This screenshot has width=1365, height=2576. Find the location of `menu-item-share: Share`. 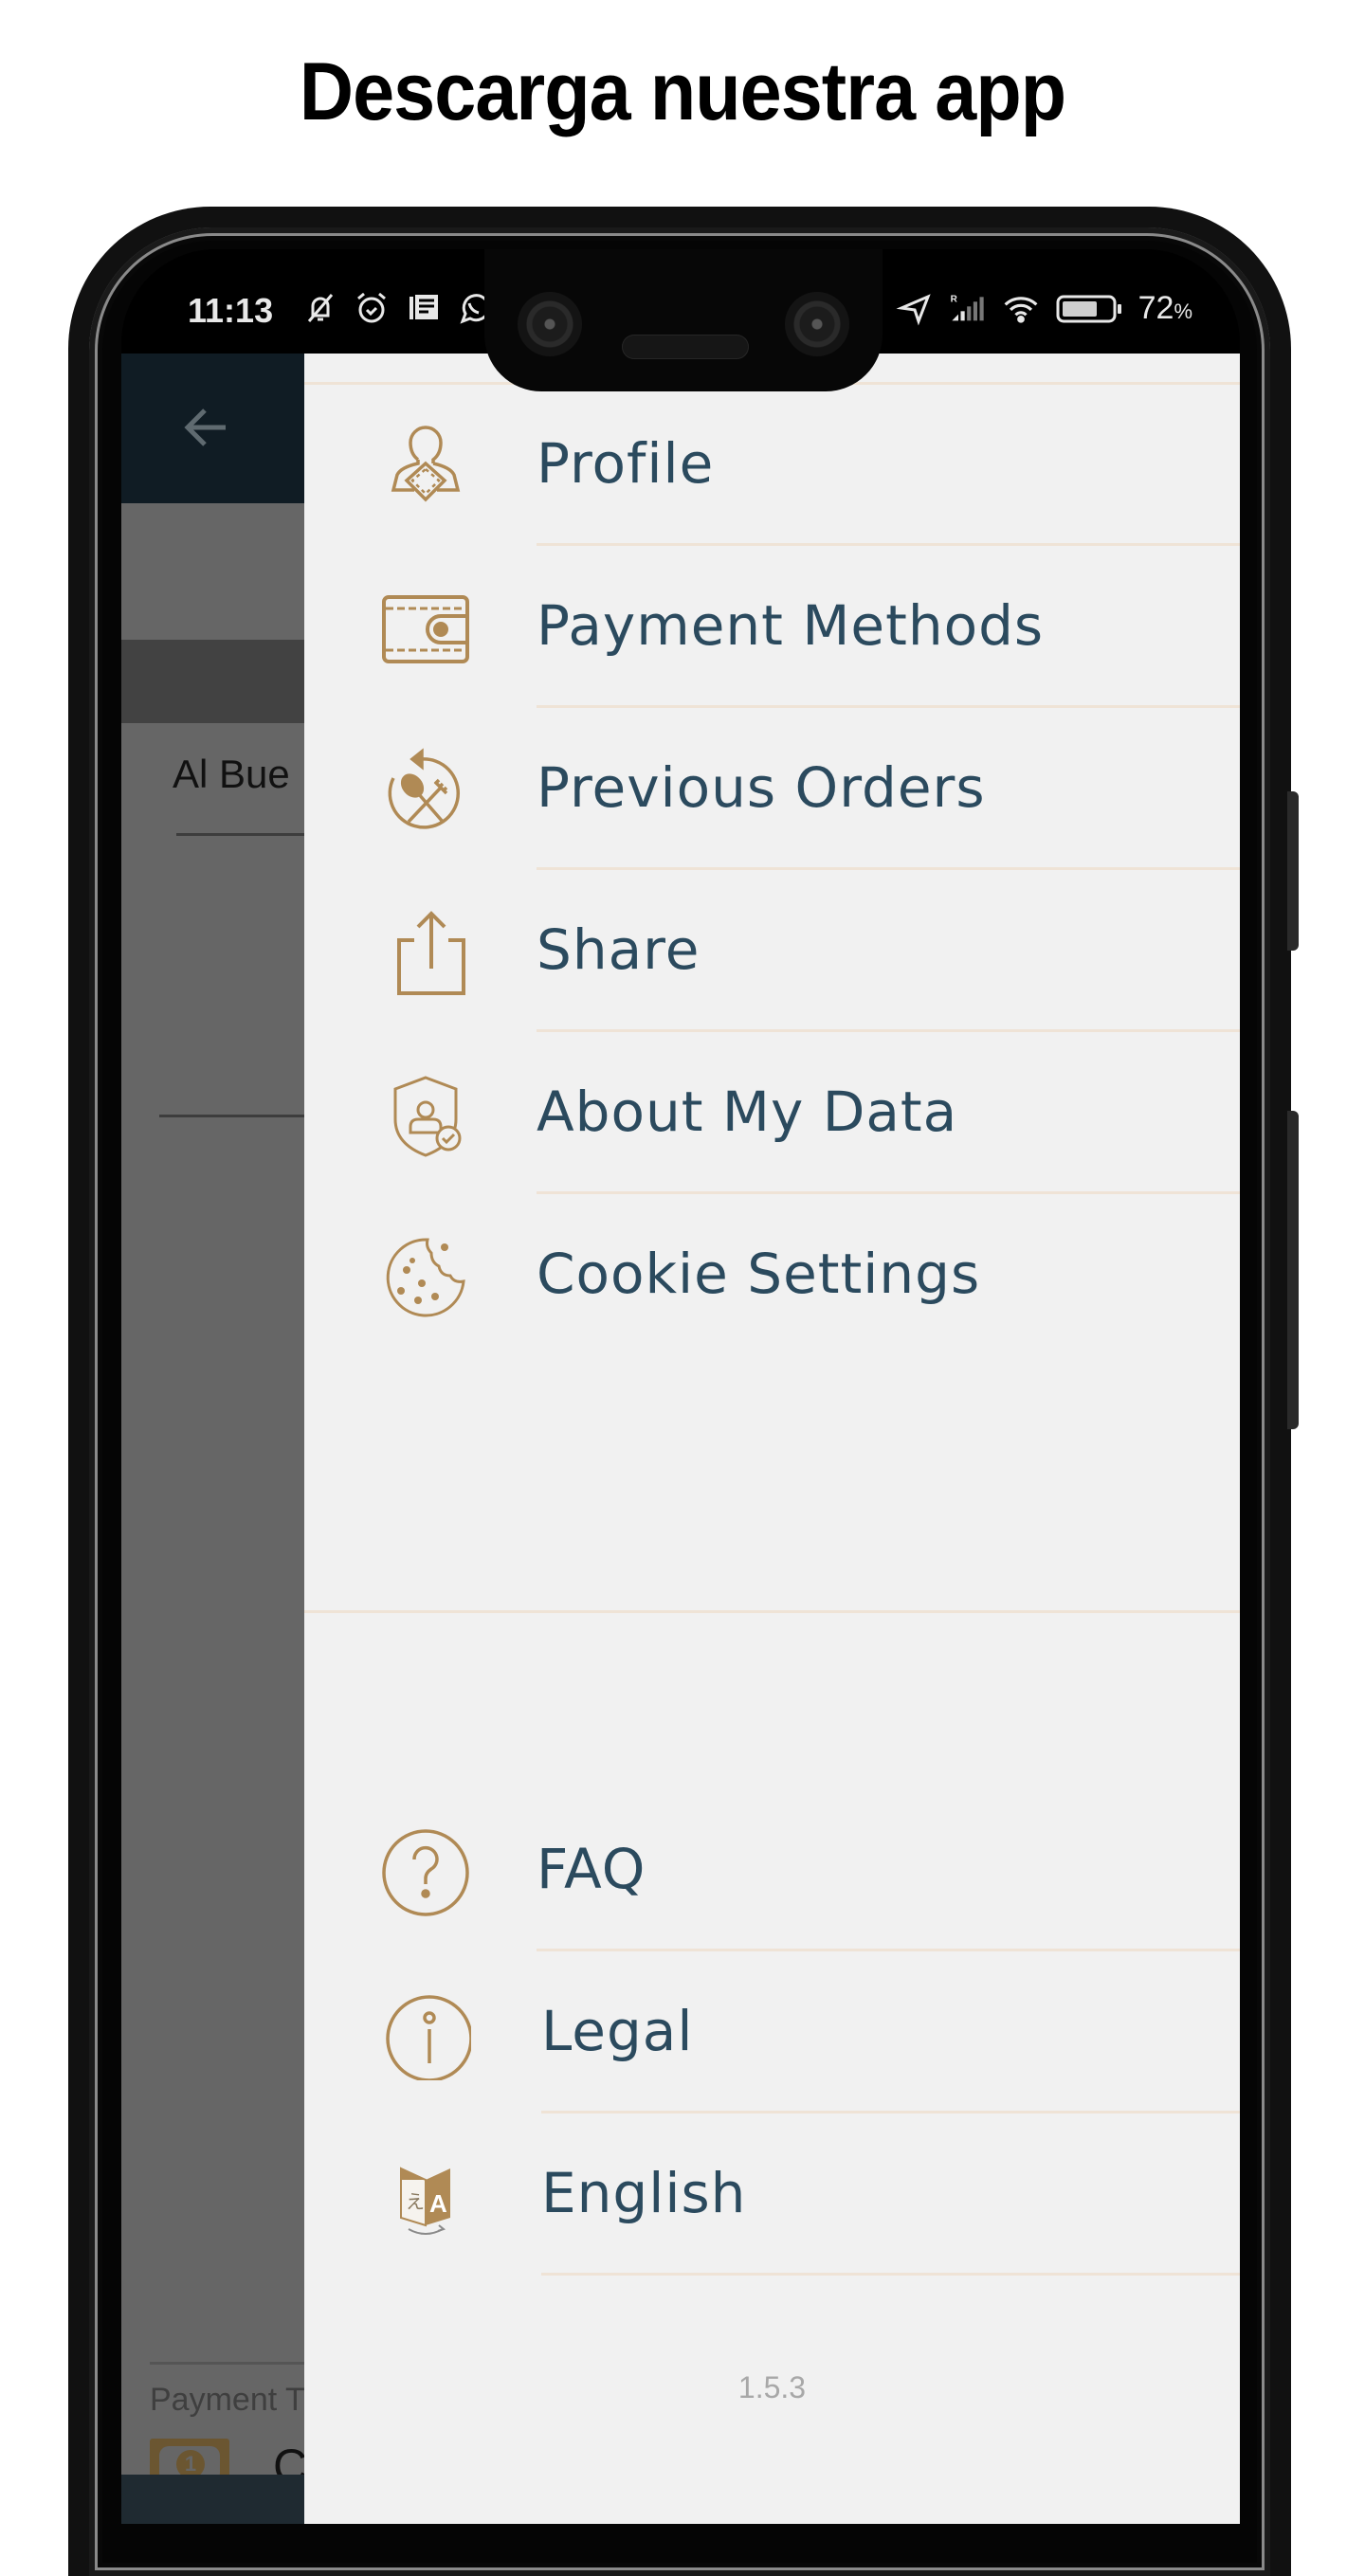

menu-item-share: Share is located at coordinates (772, 951).